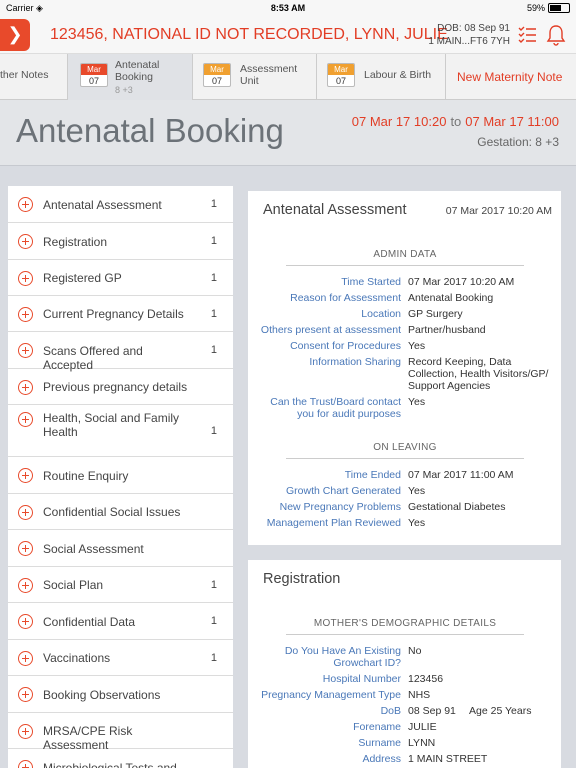 The height and width of the screenshot is (768, 576). What do you see at coordinates (448, 759) in the screenshot?
I see `field-value: 1 MAIN STREET` at bounding box center [448, 759].